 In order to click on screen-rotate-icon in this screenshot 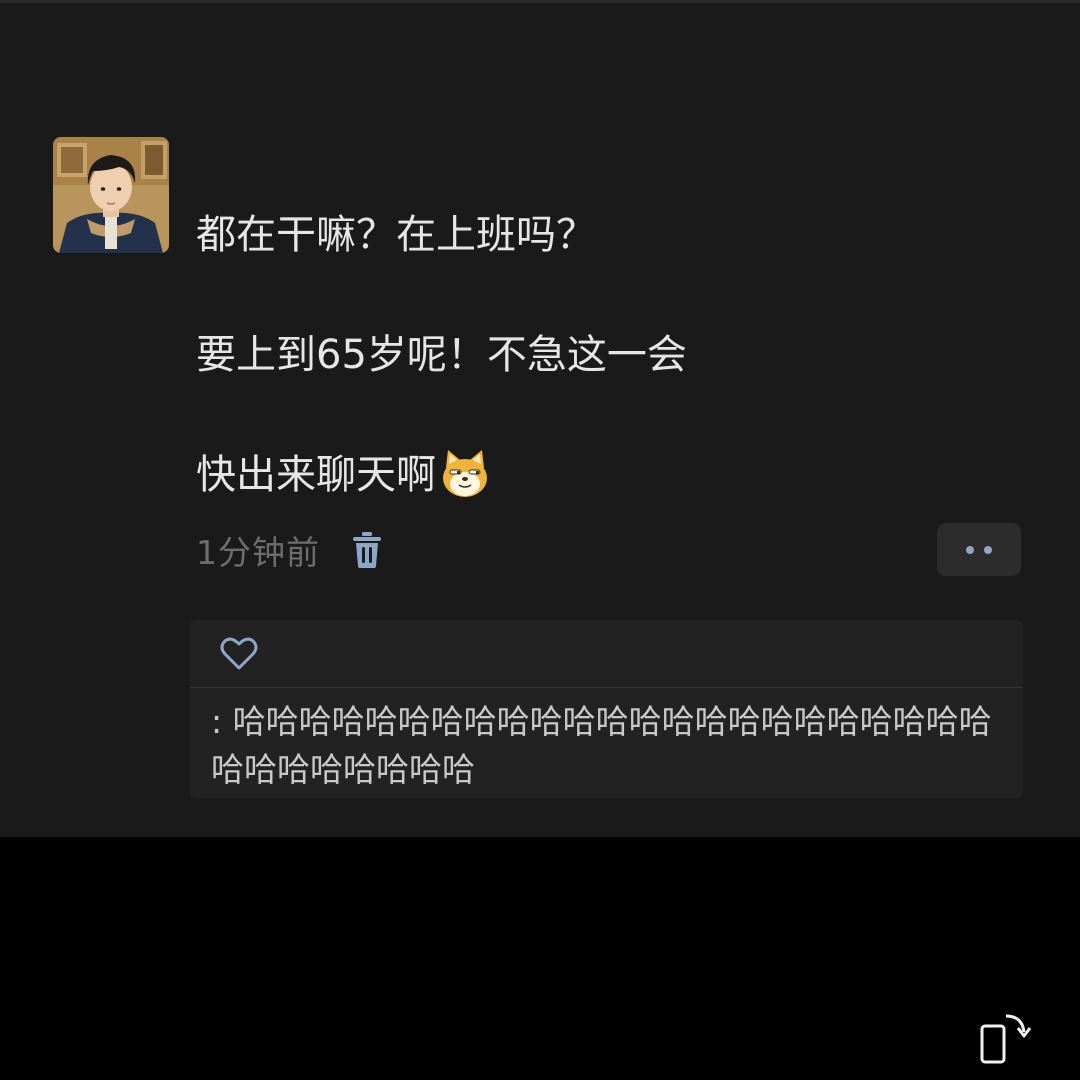, I will do `click(1005, 1038)`.